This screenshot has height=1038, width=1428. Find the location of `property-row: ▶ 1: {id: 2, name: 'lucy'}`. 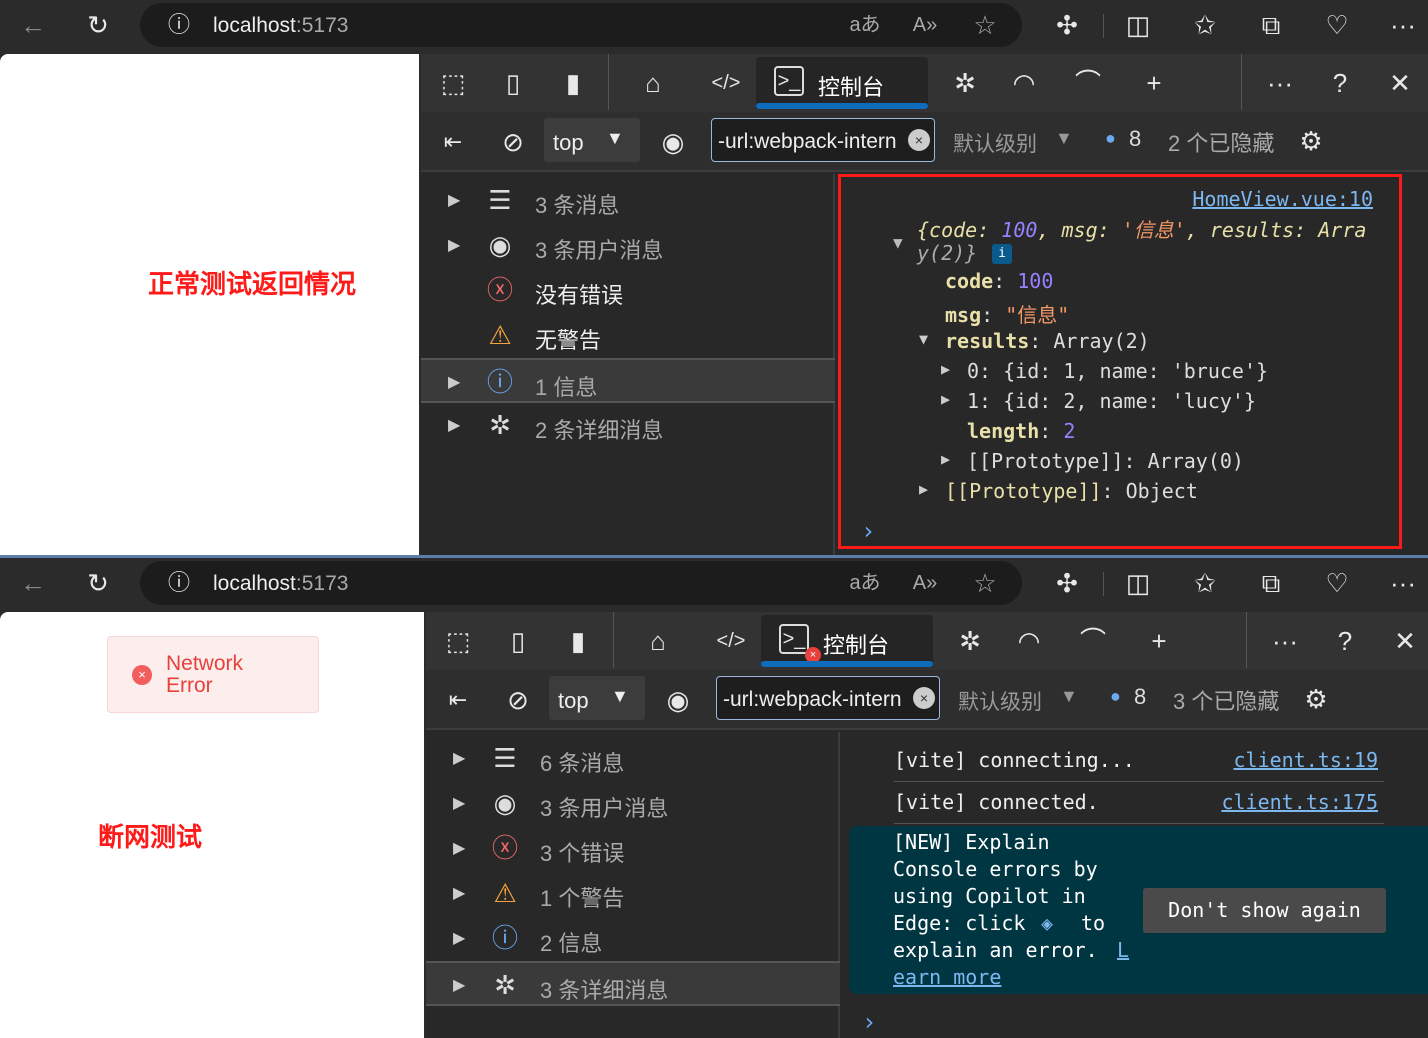

property-row: ▶ 1: {id: 2, name: 'lucy'} is located at coordinates (1120, 402).